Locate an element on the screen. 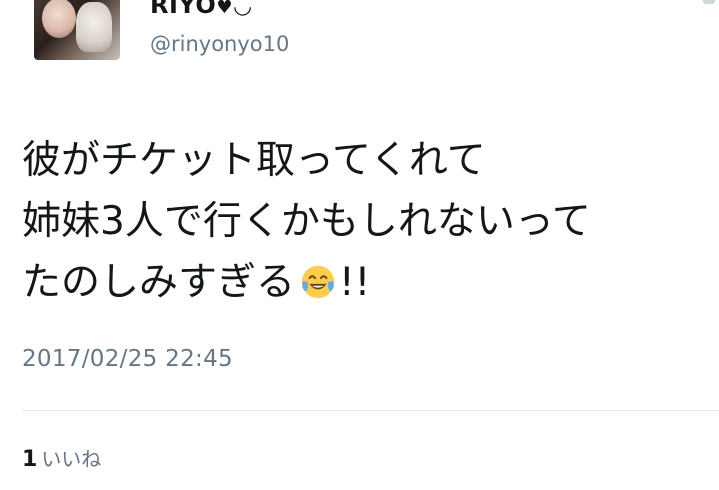  face-with-tears-of-joy-emoji is located at coordinates (318, 282).